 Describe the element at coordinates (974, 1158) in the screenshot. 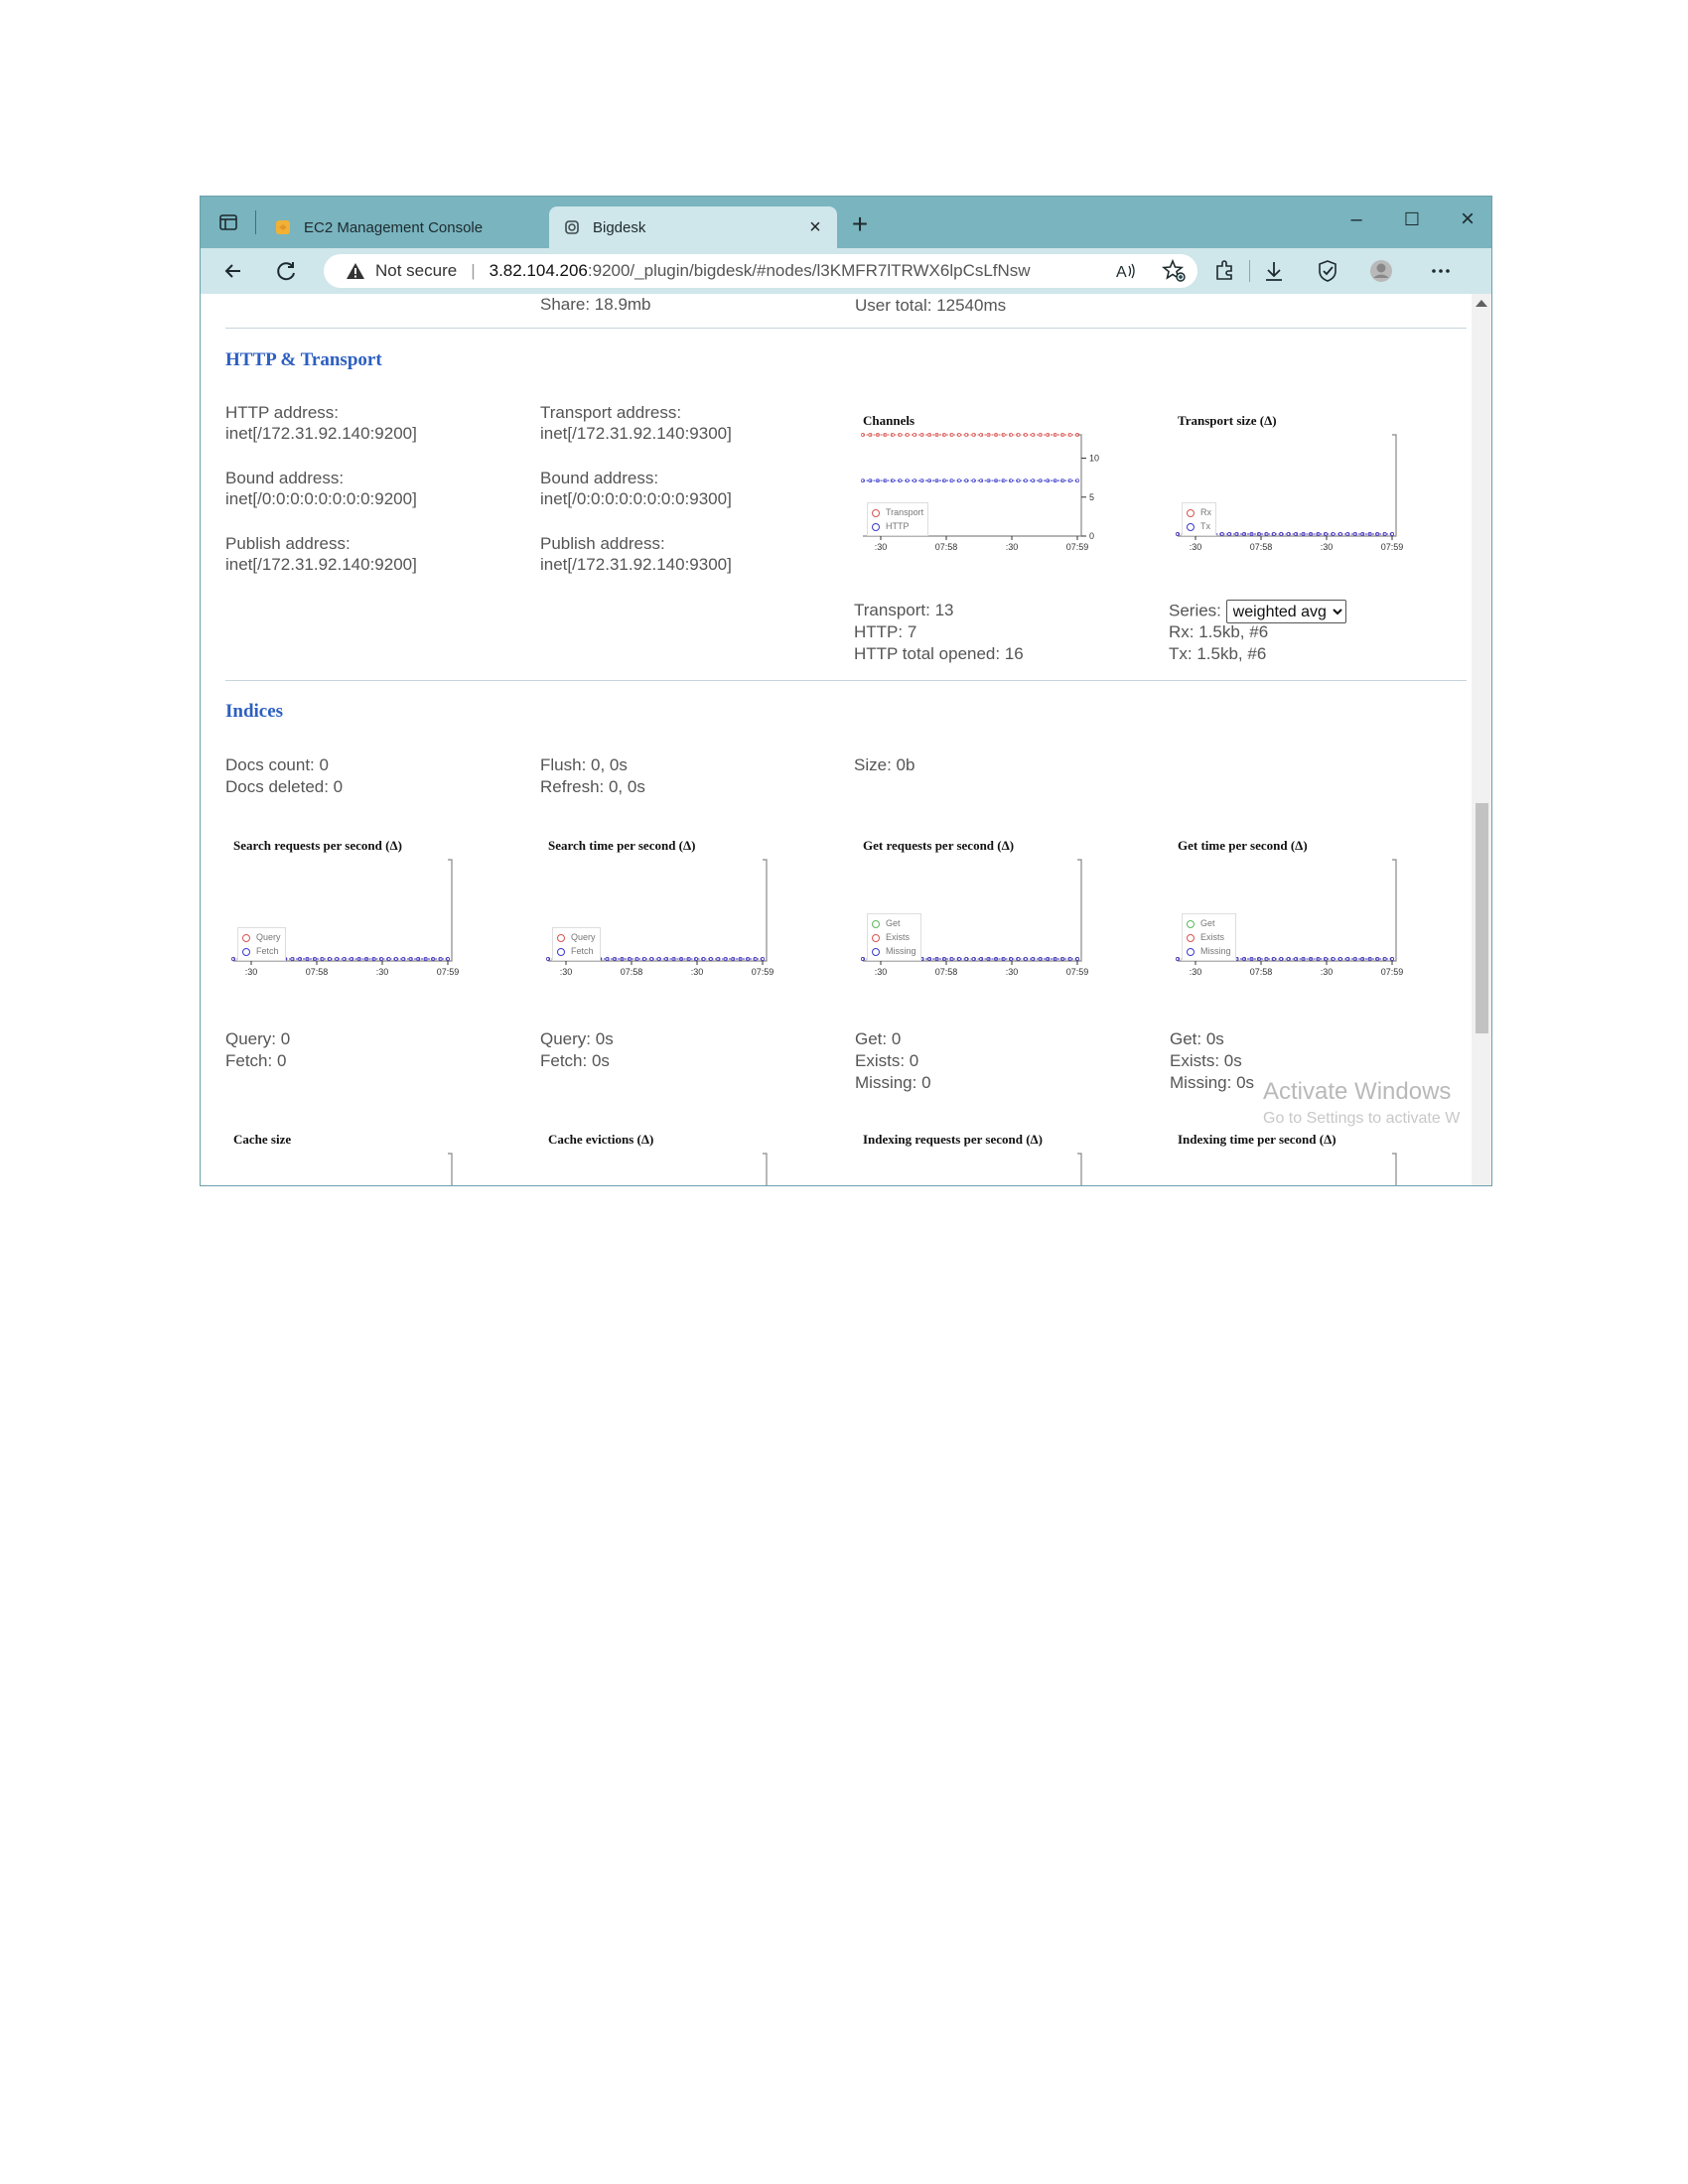

I see `indexing-requests-chart: Indexing requests per second (Δ)` at that location.